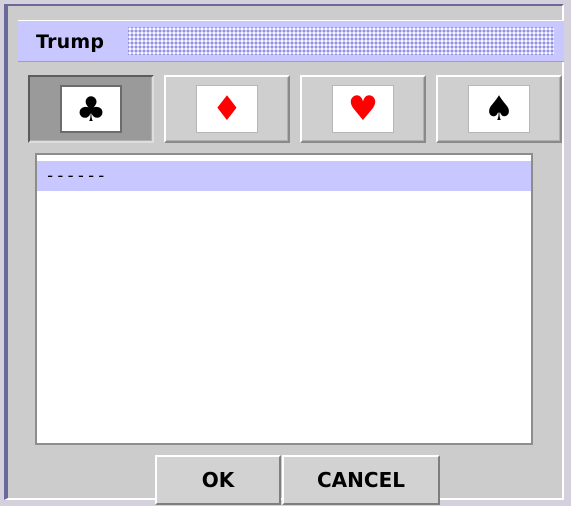  What do you see at coordinates (361, 480) in the screenshot?
I see `cancel-button: CANCEL` at bounding box center [361, 480].